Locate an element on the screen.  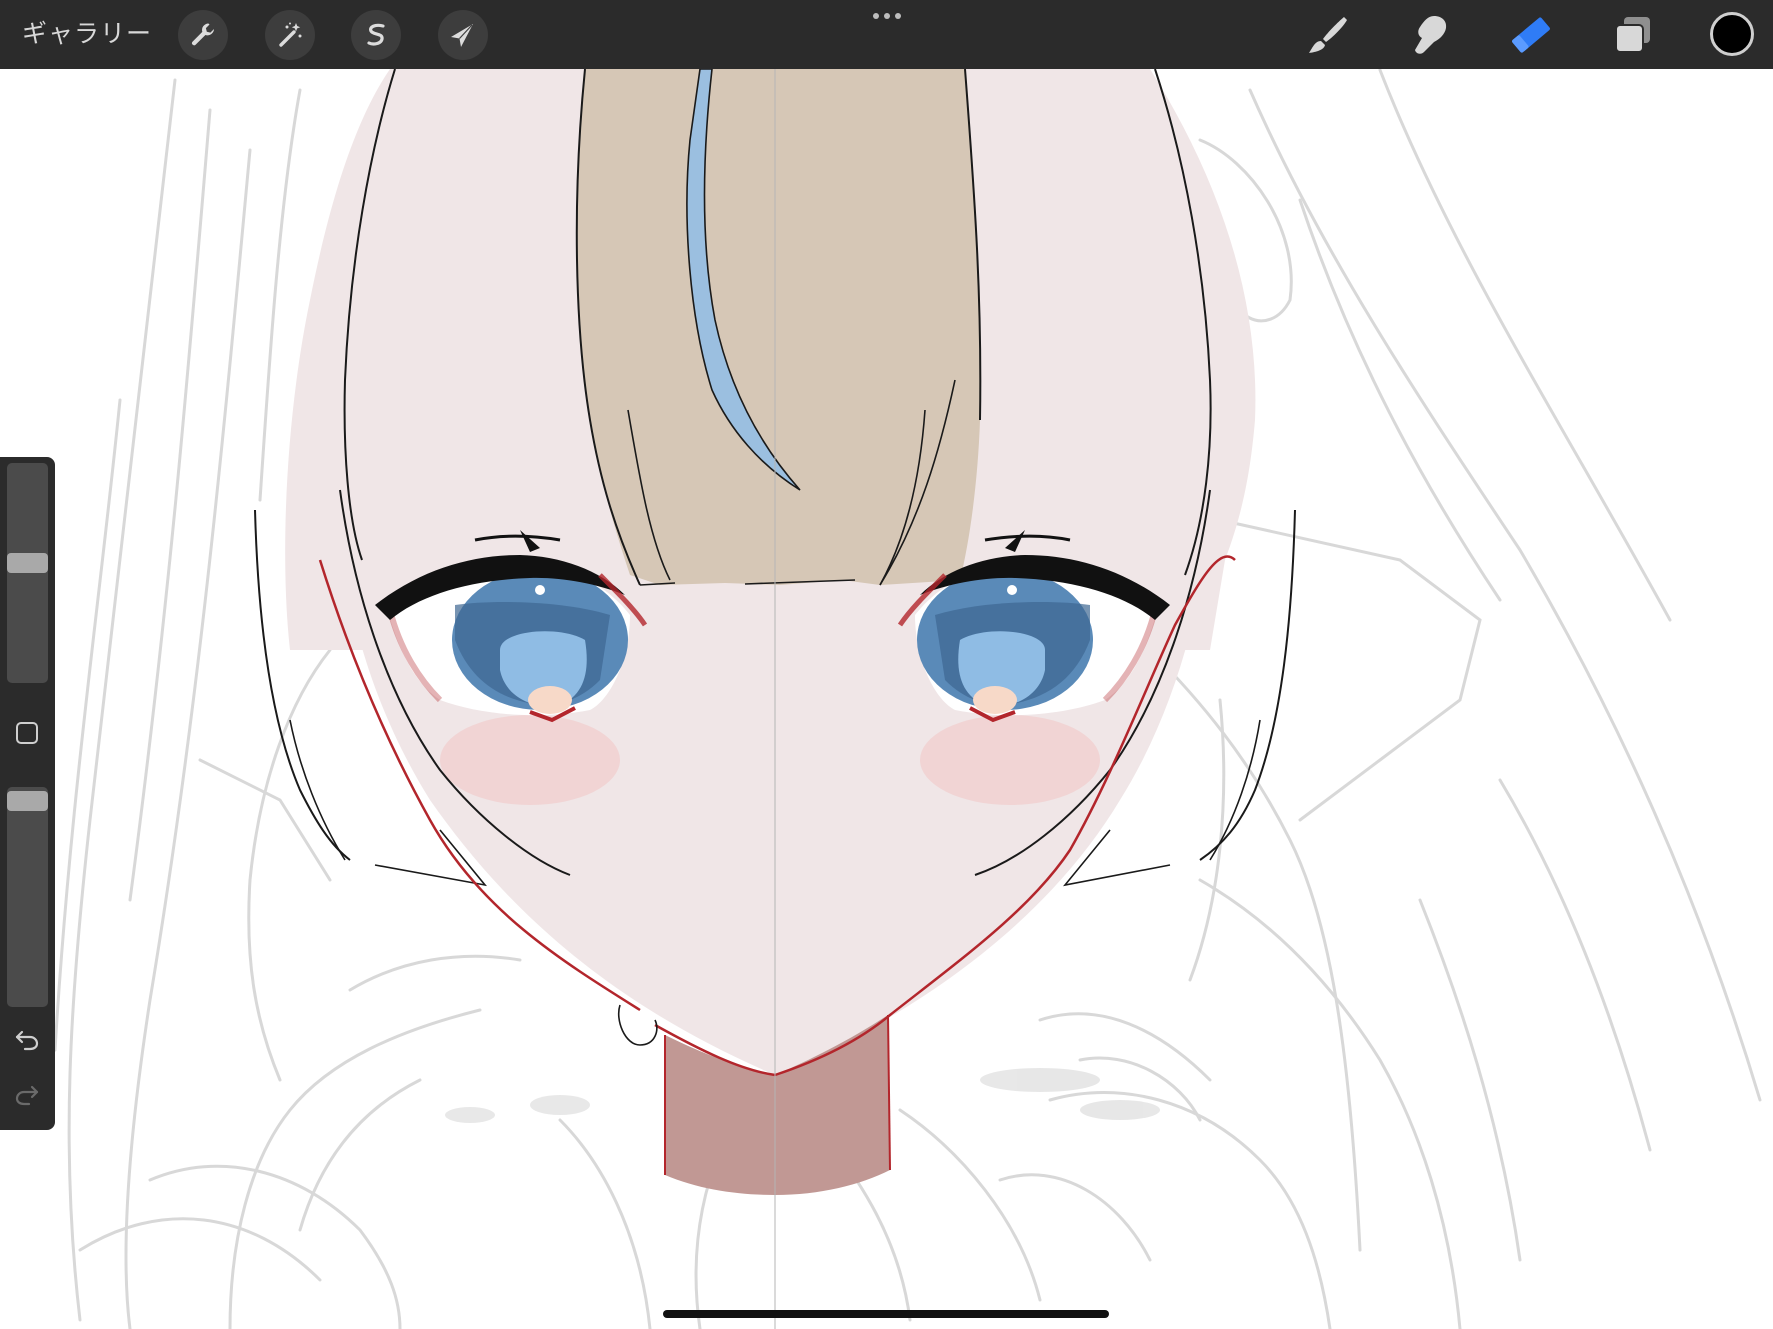
eraser-tool-button is located at coordinates (1531, 35).